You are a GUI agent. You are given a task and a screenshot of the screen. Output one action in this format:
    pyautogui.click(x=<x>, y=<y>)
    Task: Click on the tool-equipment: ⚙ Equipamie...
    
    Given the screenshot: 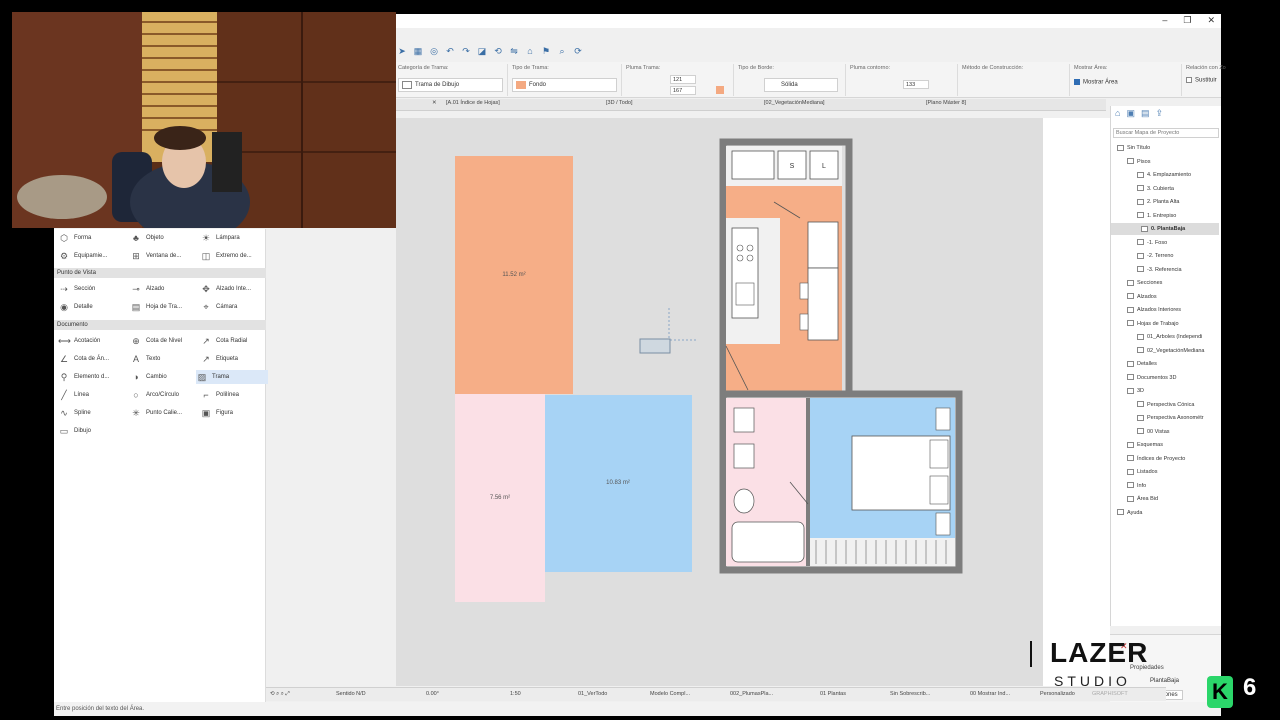 What is the action you would take?
    pyautogui.click(x=94, y=256)
    